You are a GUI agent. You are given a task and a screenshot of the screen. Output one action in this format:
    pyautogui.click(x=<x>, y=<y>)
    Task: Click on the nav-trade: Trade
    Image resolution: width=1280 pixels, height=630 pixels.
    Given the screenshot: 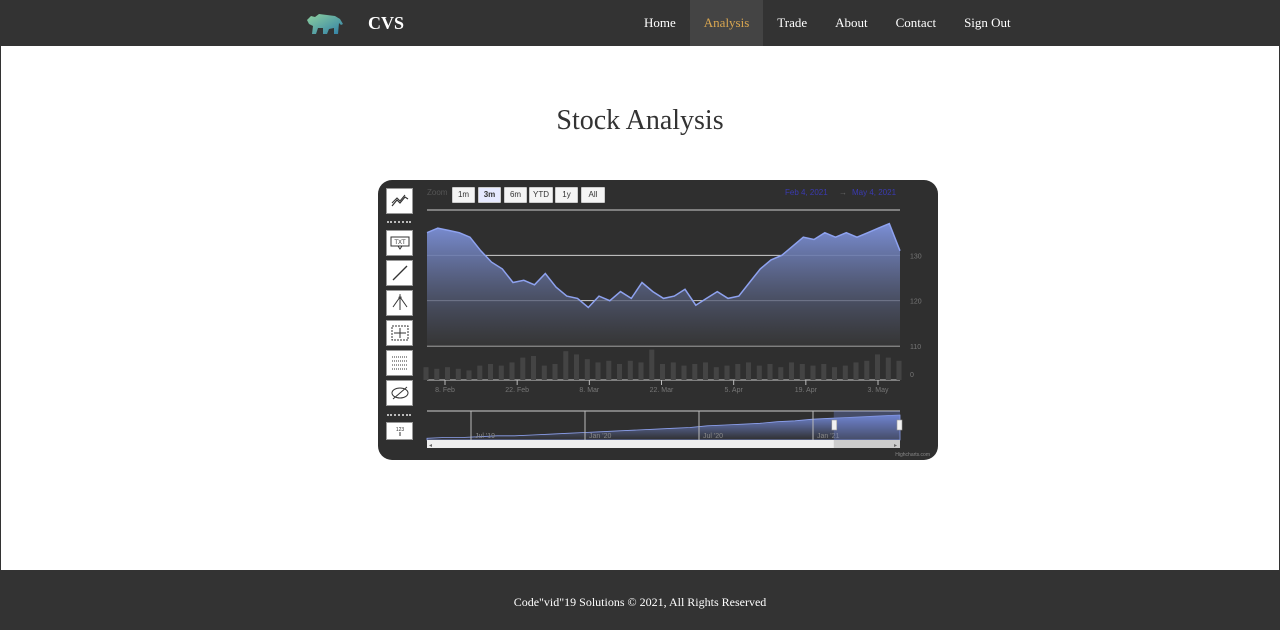 What is the action you would take?
    pyautogui.click(x=792, y=23)
    